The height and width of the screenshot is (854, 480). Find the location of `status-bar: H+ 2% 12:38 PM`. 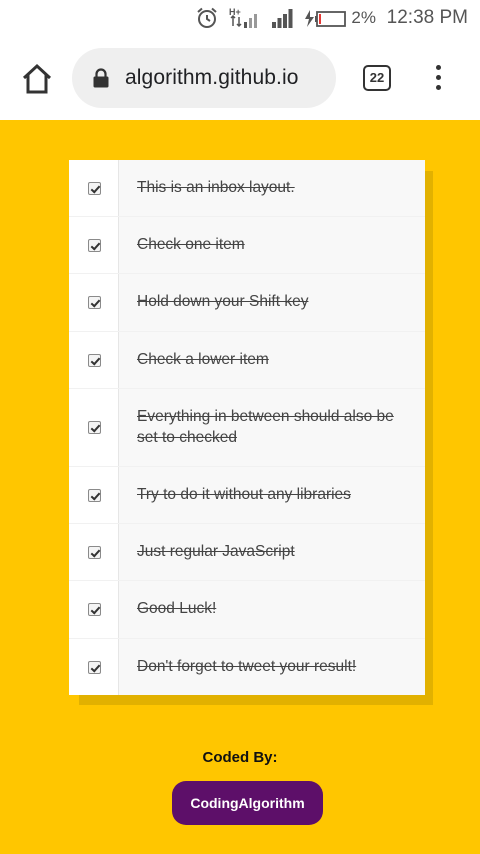

status-bar: H+ 2% 12:38 PM is located at coordinates (240, 18).